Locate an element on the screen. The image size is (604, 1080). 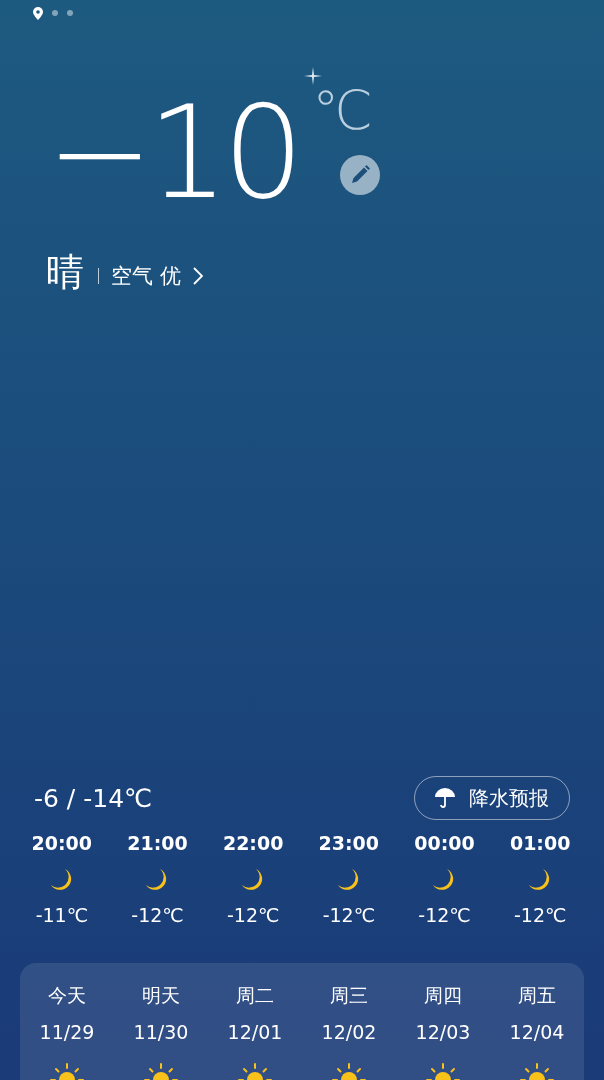
chevron-right-icon is located at coordinates (197, 275).